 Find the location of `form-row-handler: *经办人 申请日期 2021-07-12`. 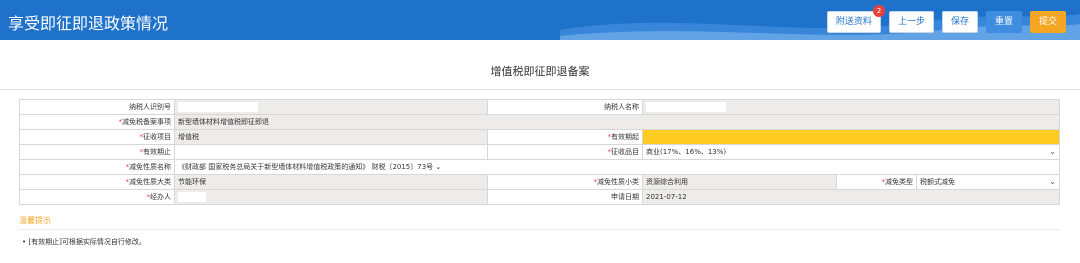

form-row-handler: *经办人 申请日期 2021-07-12 is located at coordinates (539, 197).